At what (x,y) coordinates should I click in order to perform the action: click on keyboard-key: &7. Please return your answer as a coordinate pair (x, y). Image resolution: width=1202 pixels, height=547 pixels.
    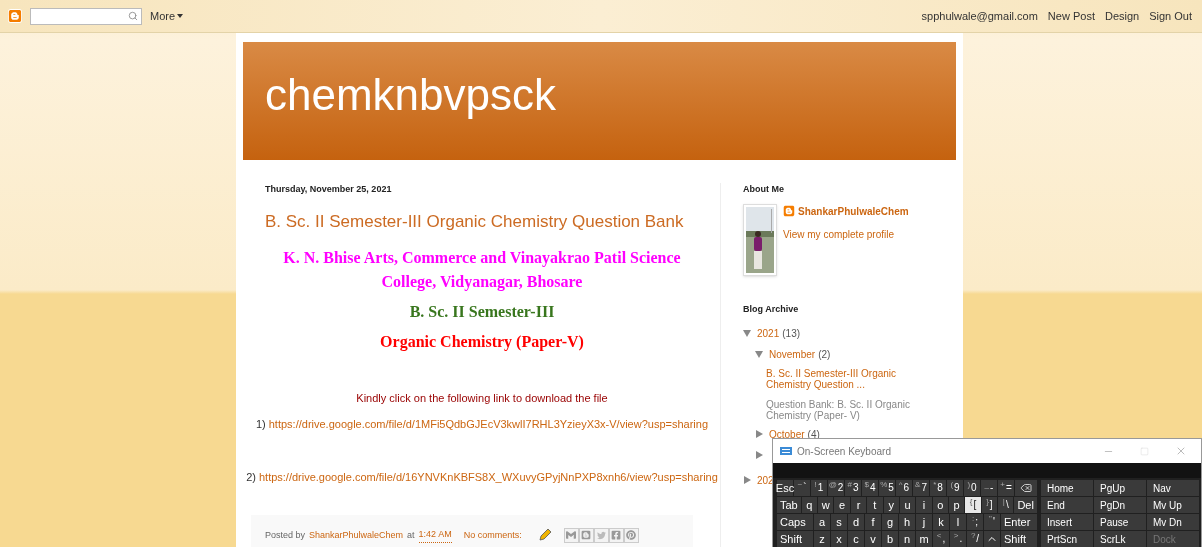
    Looking at the image, I should click on (921, 488).